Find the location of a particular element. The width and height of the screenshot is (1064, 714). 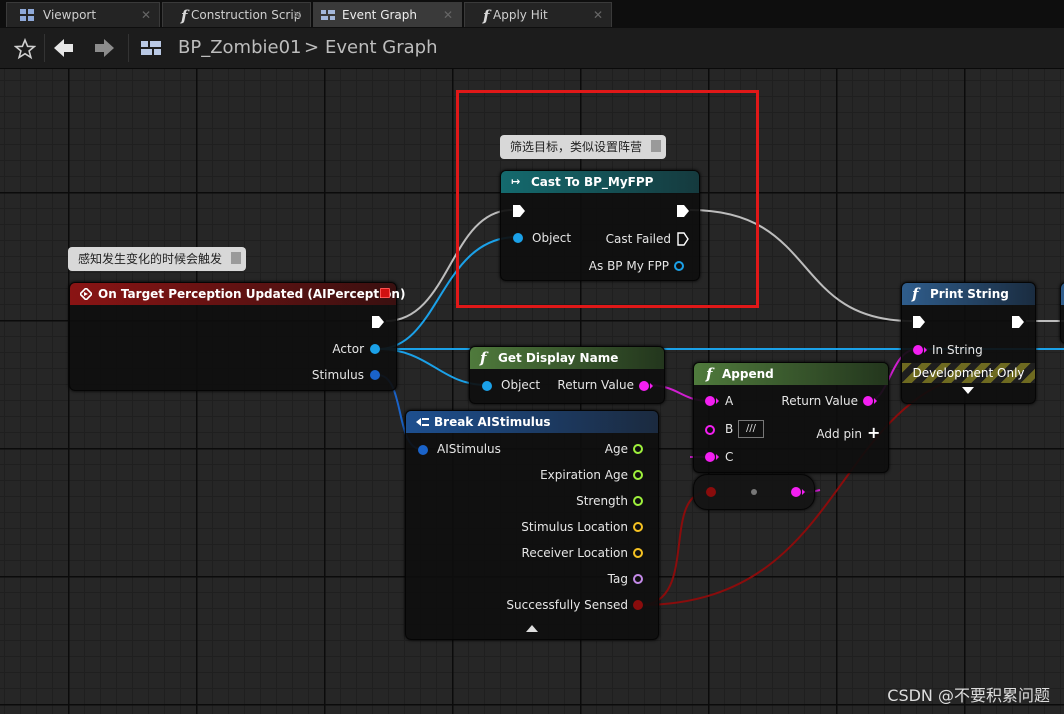

pin-label-as-bp-my-fpp: As BP My FPP is located at coordinates (628, 266).